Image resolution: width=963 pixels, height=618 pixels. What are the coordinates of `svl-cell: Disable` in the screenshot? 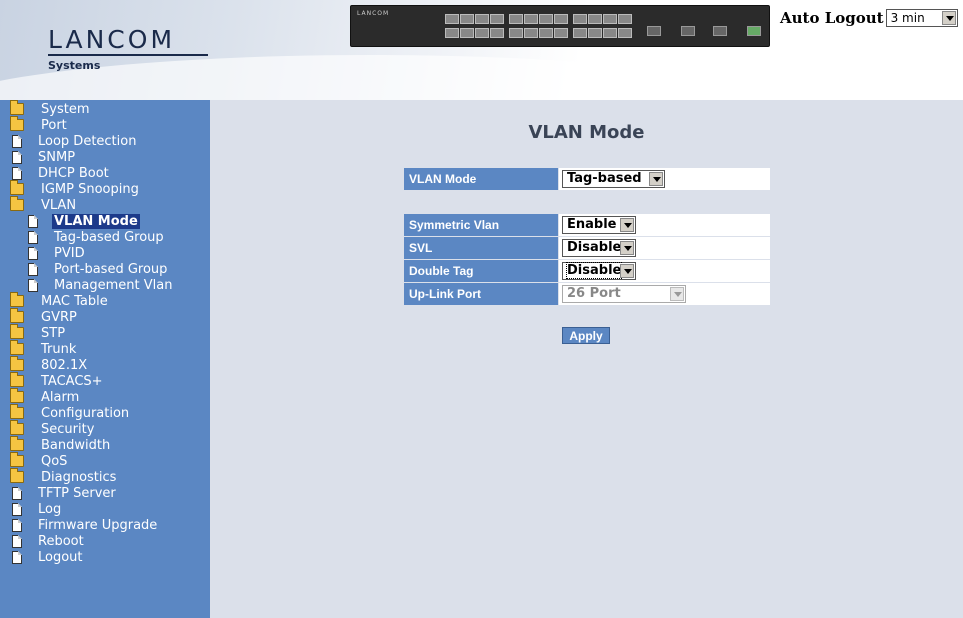 It's located at (664, 248).